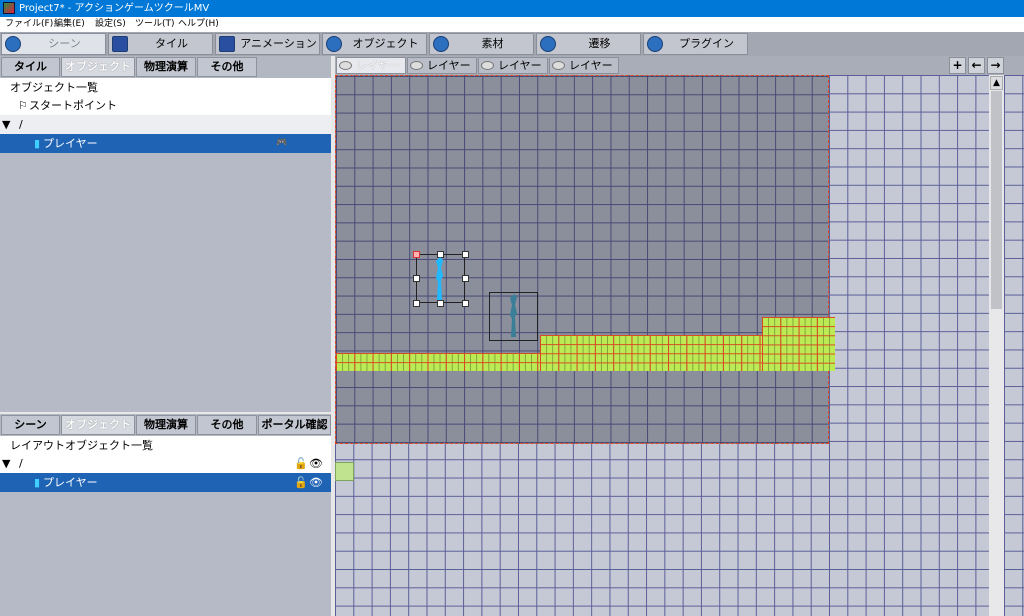 Image resolution: width=1024 pixels, height=616 pixels. What do you see at coordinates (165, 105) in the screenshot?
I see `start-point-item: ⚐ スタートポイント` at bounding box center [165, 105].